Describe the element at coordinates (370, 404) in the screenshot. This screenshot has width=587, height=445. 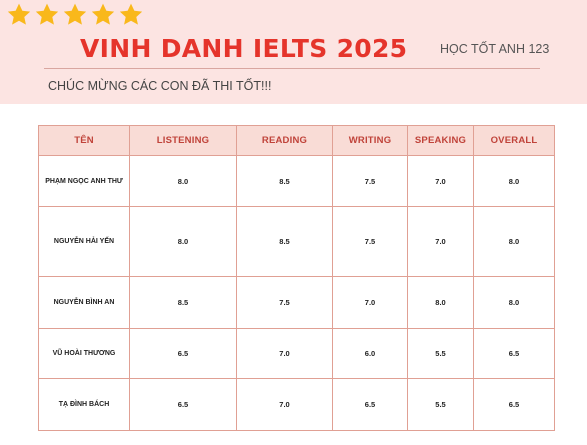
I see `writing-score-cell: 6.5` at that location.